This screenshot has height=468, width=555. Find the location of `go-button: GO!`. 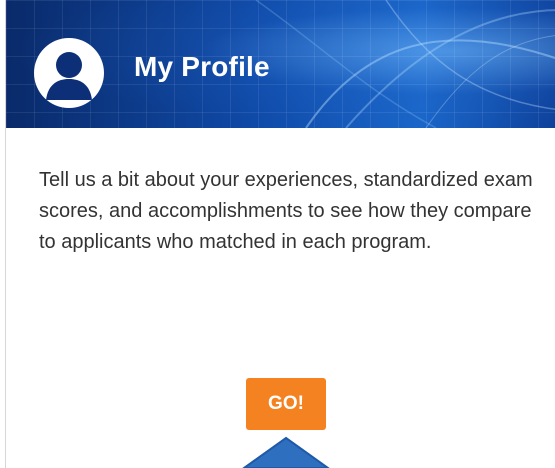

go-button: GO! is located at coordinates (286, 404).